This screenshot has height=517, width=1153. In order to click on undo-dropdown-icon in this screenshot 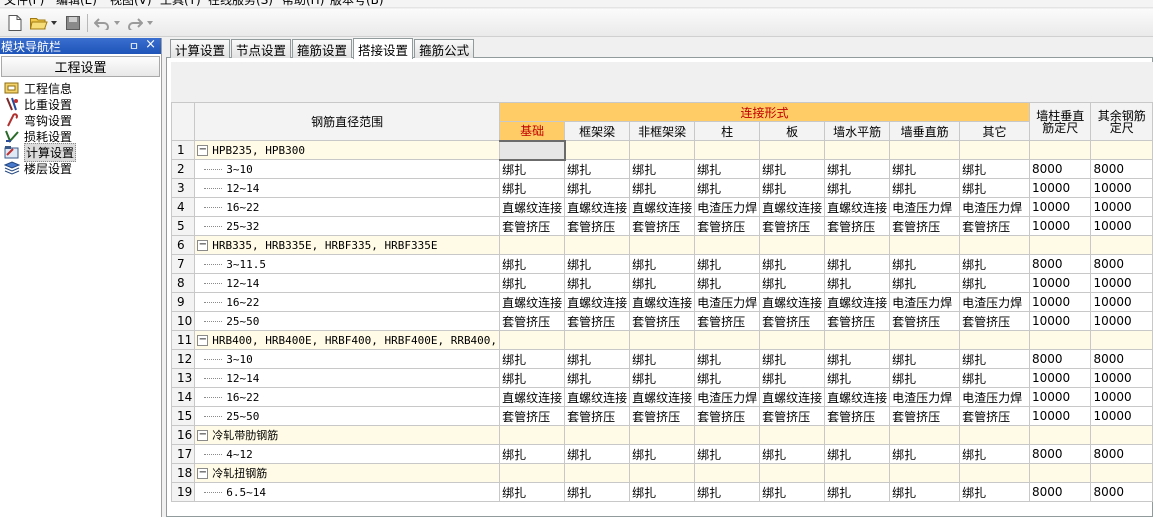, I will do `click(117, 23)`.